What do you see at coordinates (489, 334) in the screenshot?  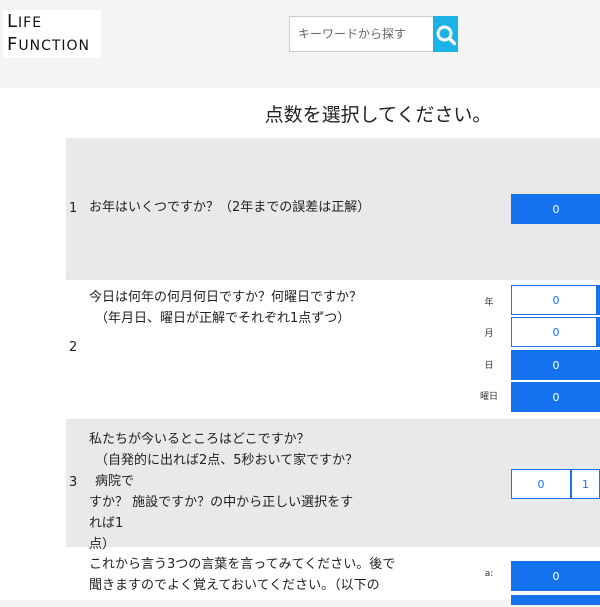 I see `option-label: 月` at bounding box center [489, 334].